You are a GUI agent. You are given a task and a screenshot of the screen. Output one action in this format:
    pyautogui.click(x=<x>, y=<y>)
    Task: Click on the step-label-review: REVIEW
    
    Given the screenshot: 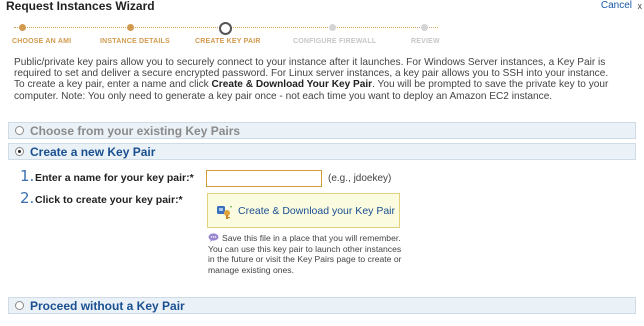 What is the action you would take?
    pyautogui.click(x=425, y=41)
    